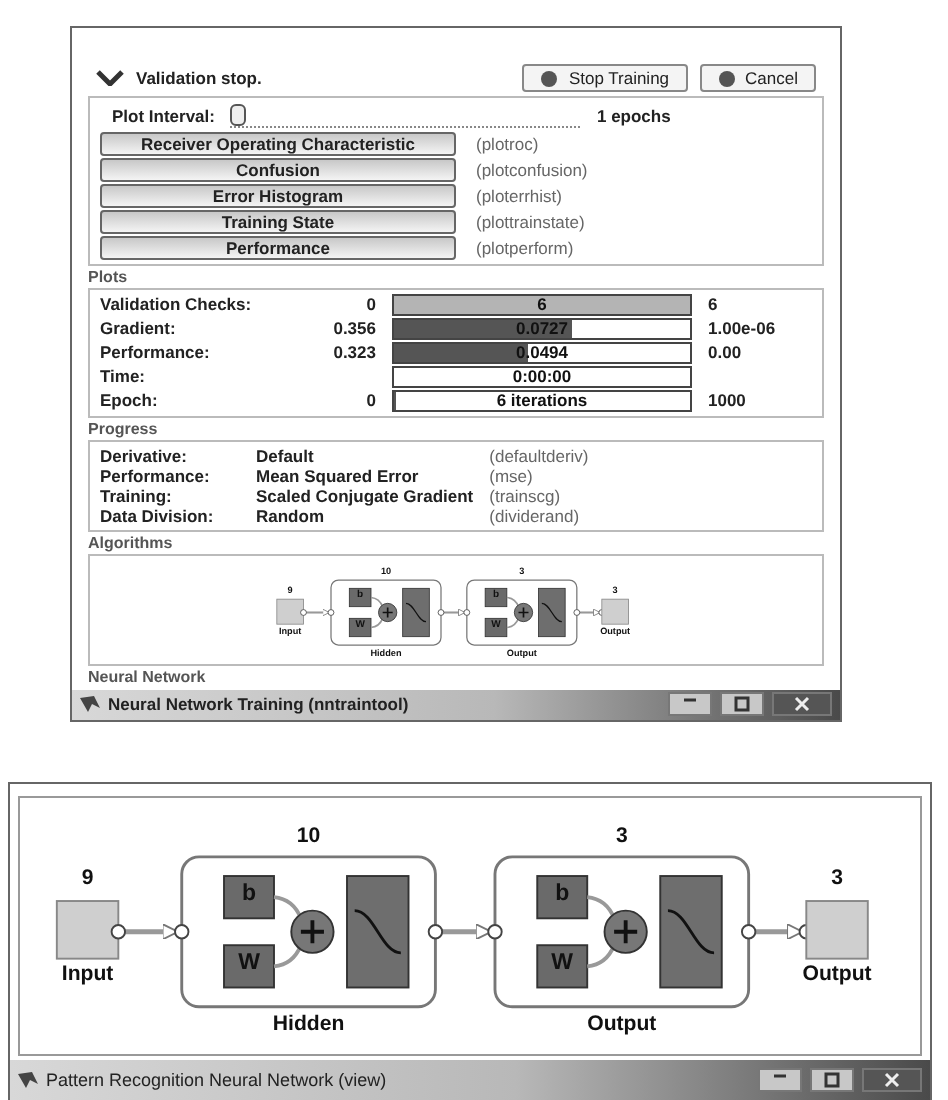  I want to click on function-name: (plotroc), so click(508, 144).